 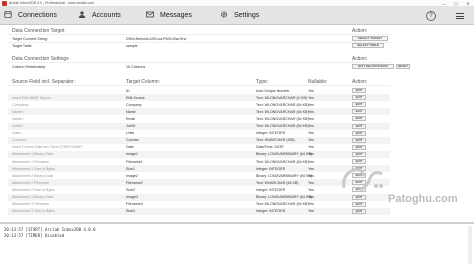 What do you see at coordinates (32, 197) in the screenshot?
I see `mapping-cell-source: Attachment 3 Binary Data` at bounding box center [32, 197].